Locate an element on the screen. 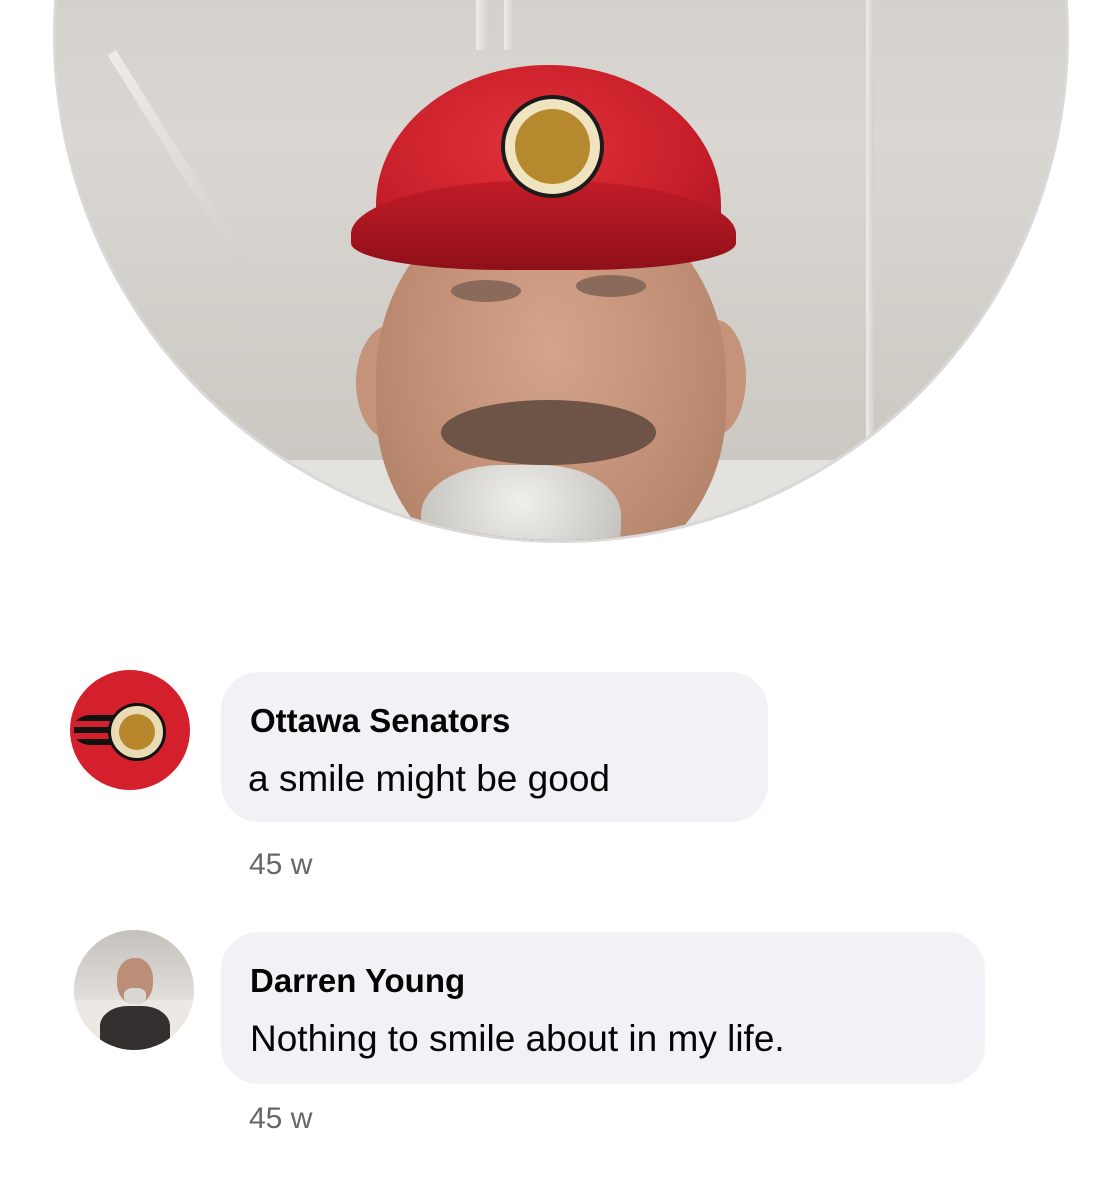 The image size is (1109, 1181). comment-author: Ottawa Senators is located at coordinates (380, 721).